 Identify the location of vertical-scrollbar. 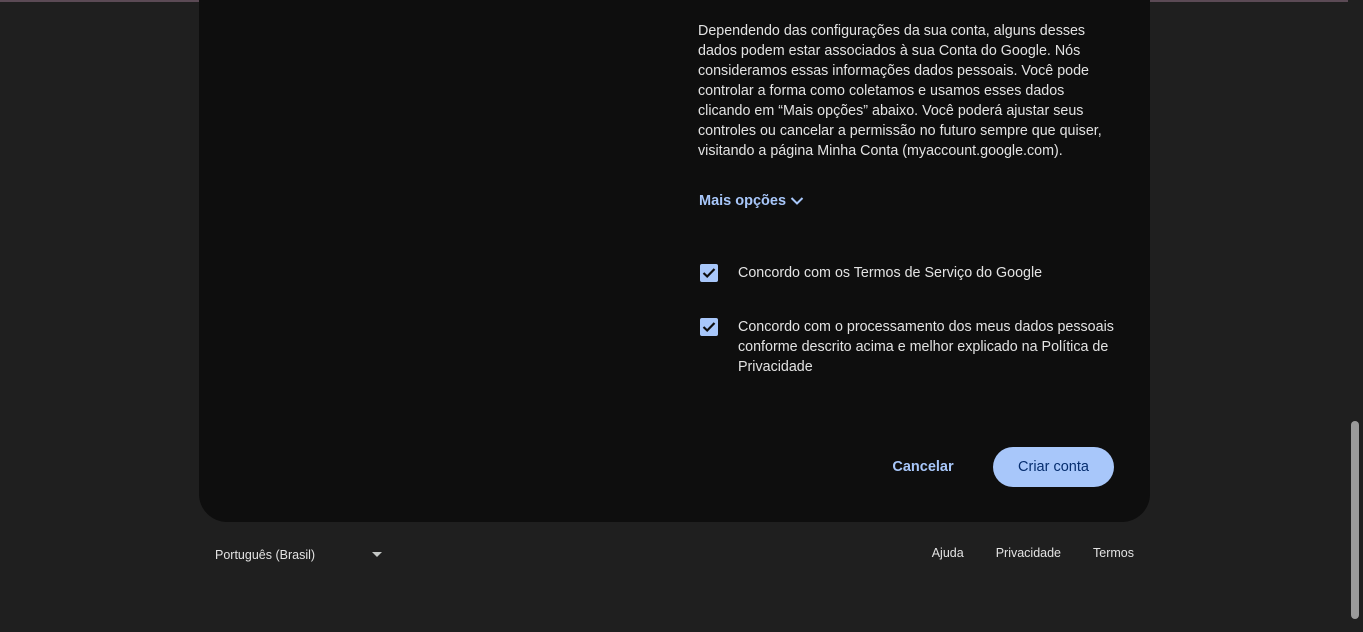
(1355, 316).